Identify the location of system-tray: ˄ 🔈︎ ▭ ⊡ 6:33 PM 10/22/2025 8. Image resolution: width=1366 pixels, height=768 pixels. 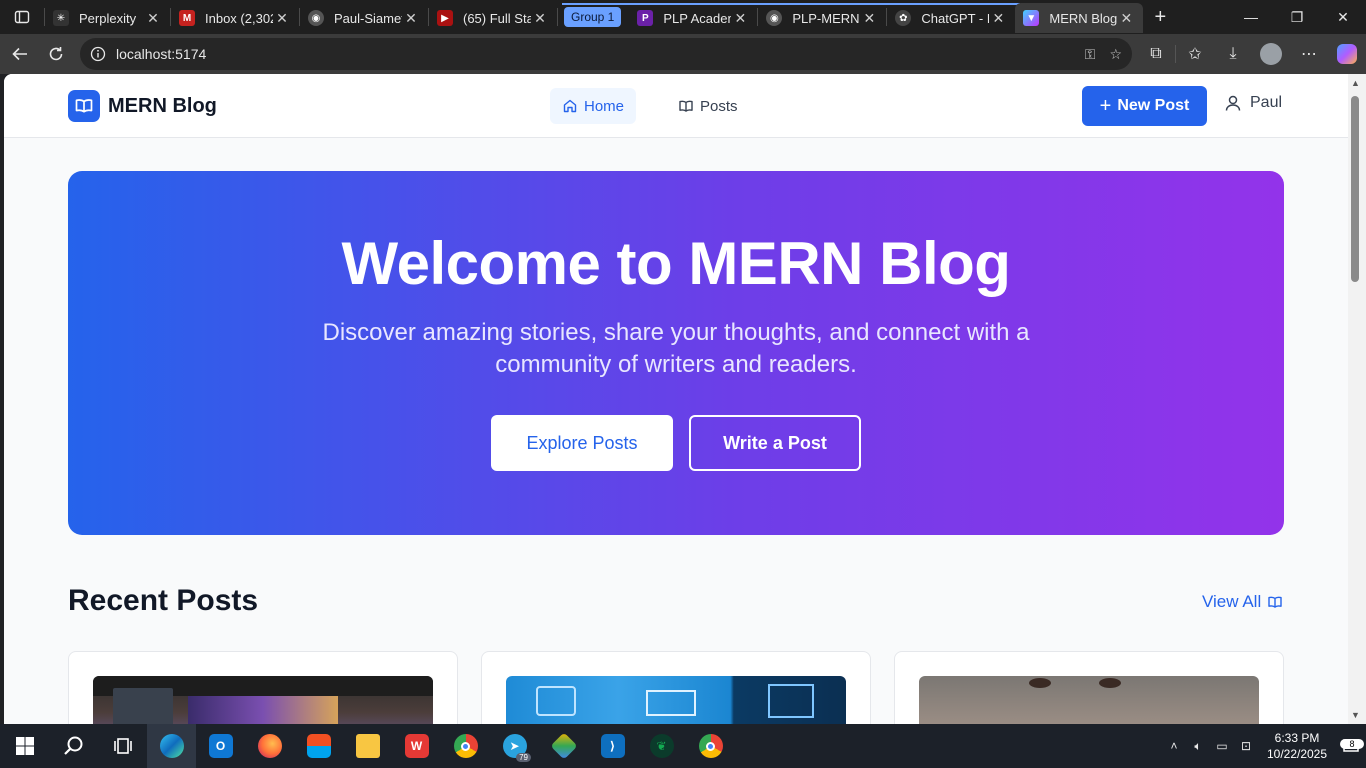
(1264, 746).